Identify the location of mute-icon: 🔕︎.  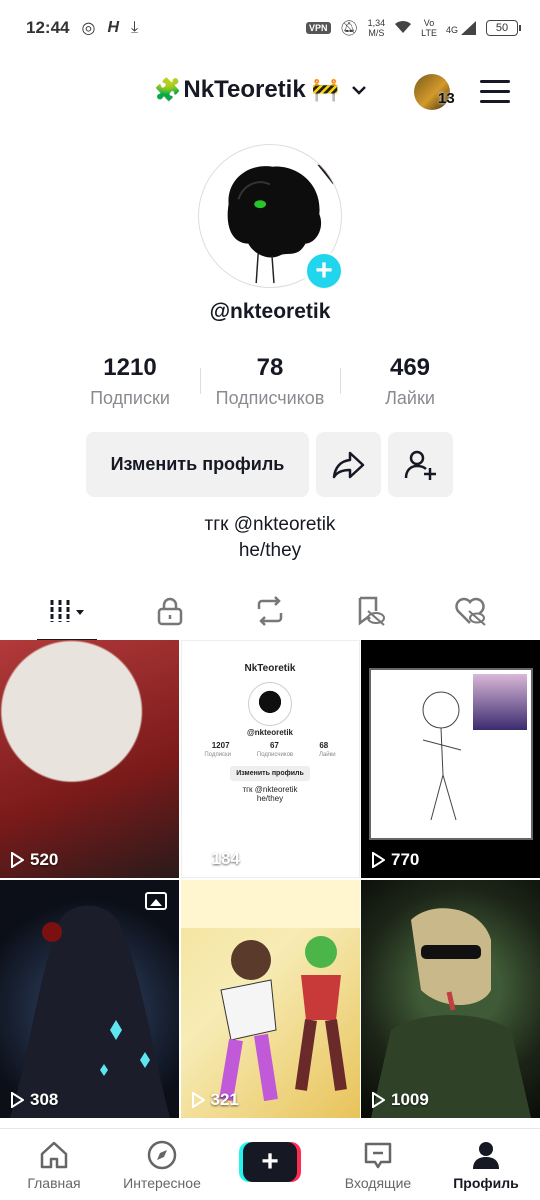
(349, 28).